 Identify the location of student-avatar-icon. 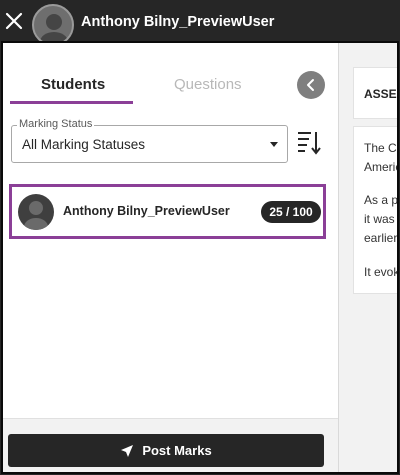
(36, 212).